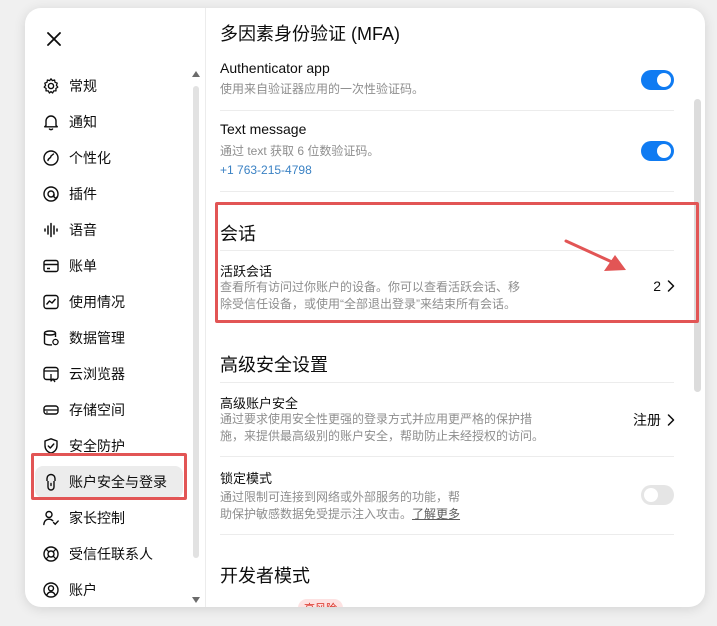 The width and height of the screenshot is (717, 626). Describe the element at coordinates (246, 478) in the screenshot. I see `lockdown-mode-title: 锁定模式` at that location.